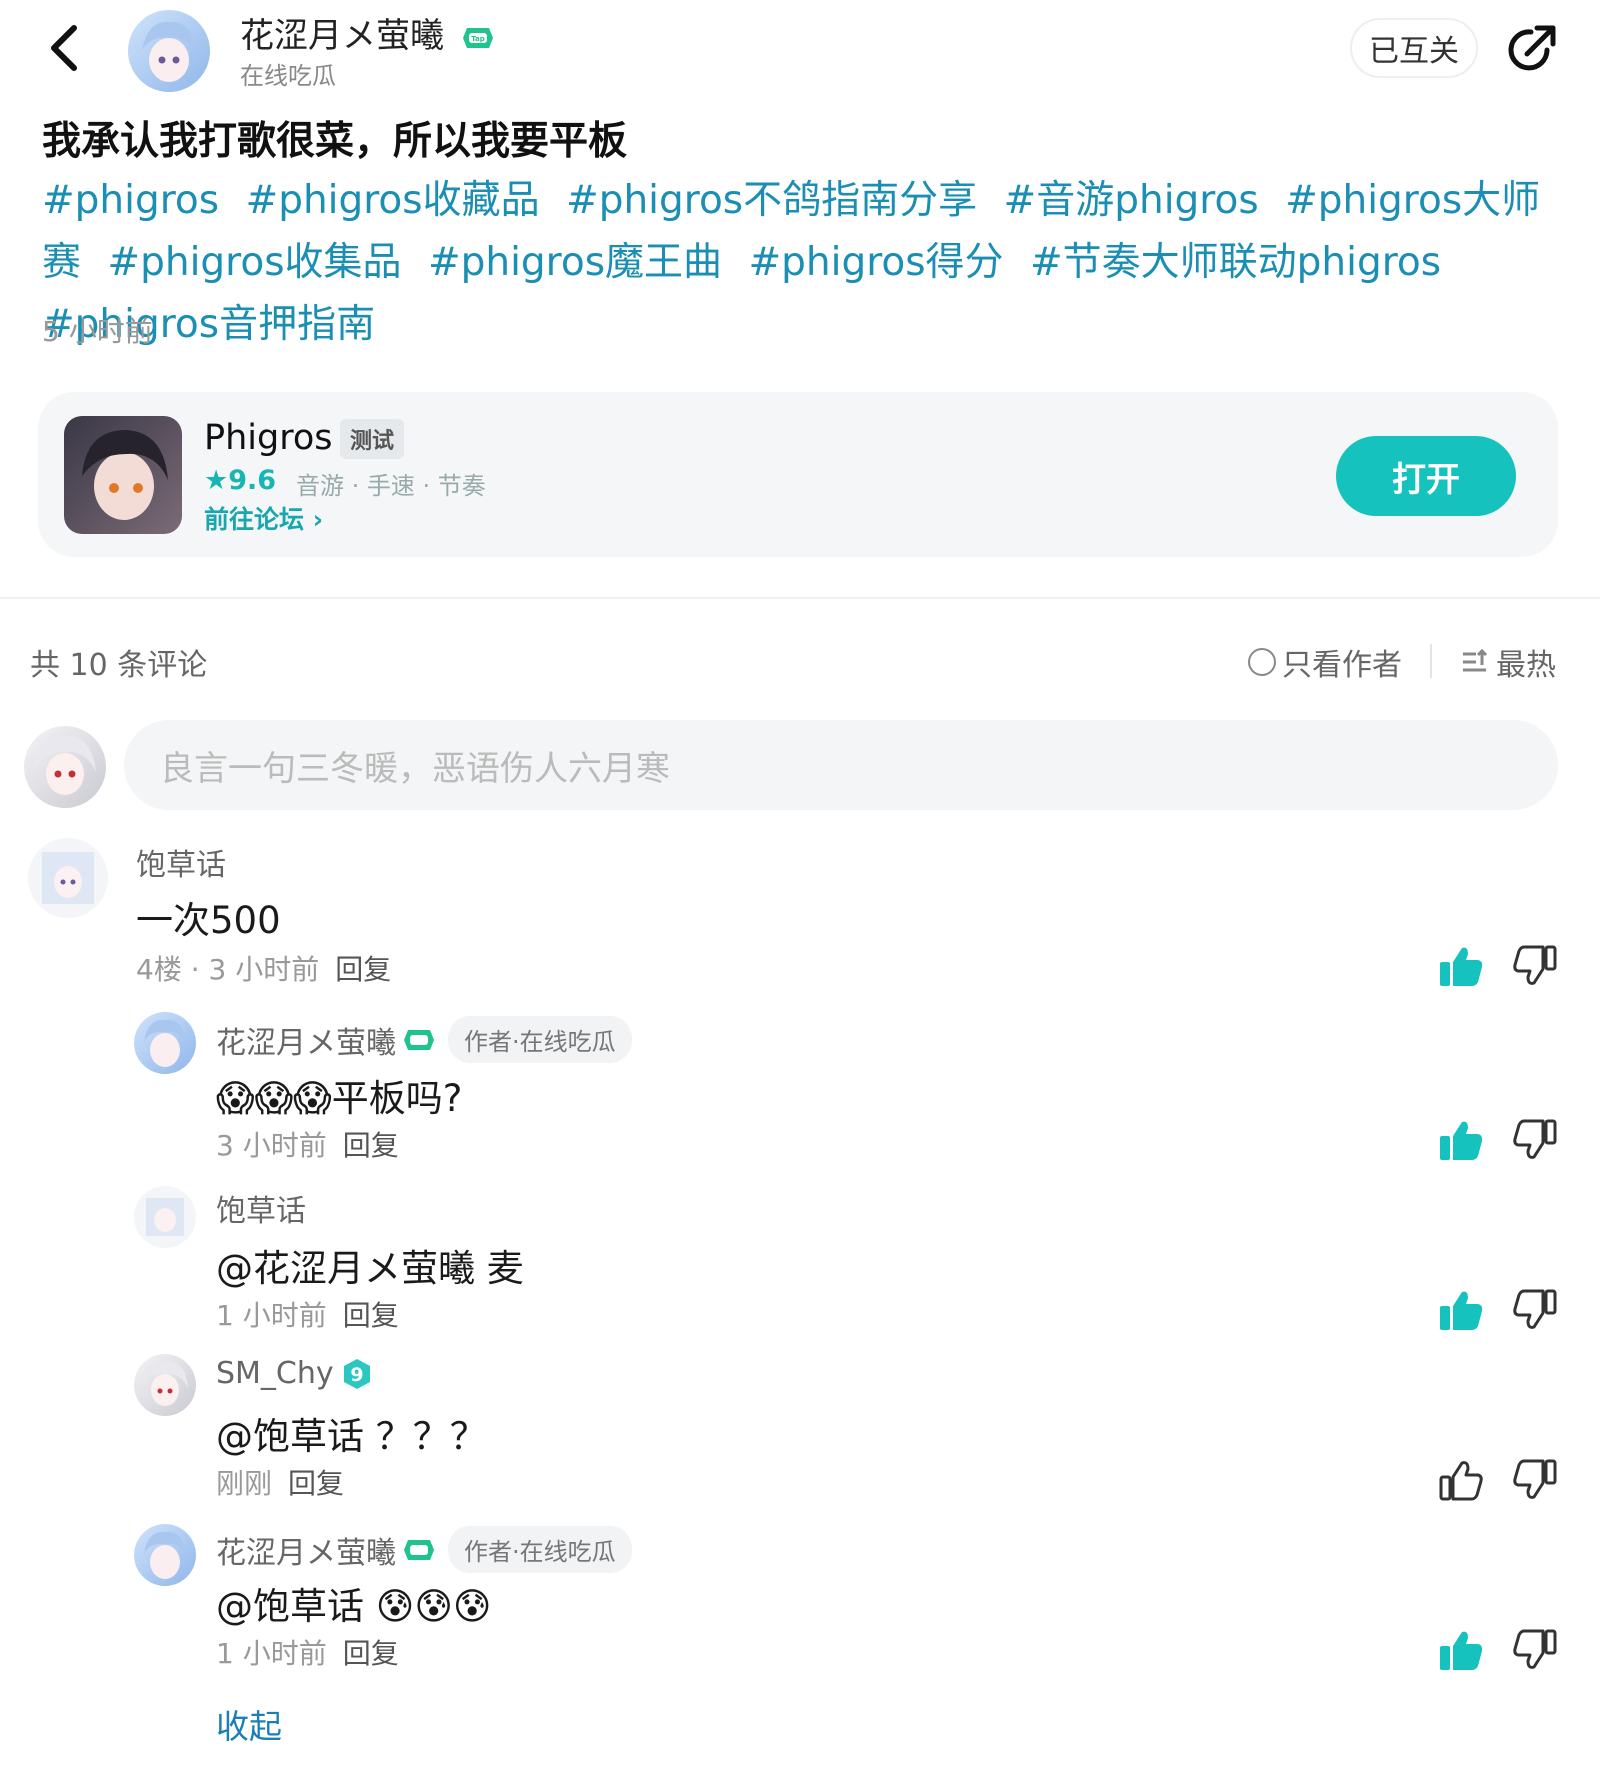 The height and width of the screenshot is (1771, 1600). Describe the element at coordinates (1262, 662) in the screenshot. I see `circle-icon` at that location.